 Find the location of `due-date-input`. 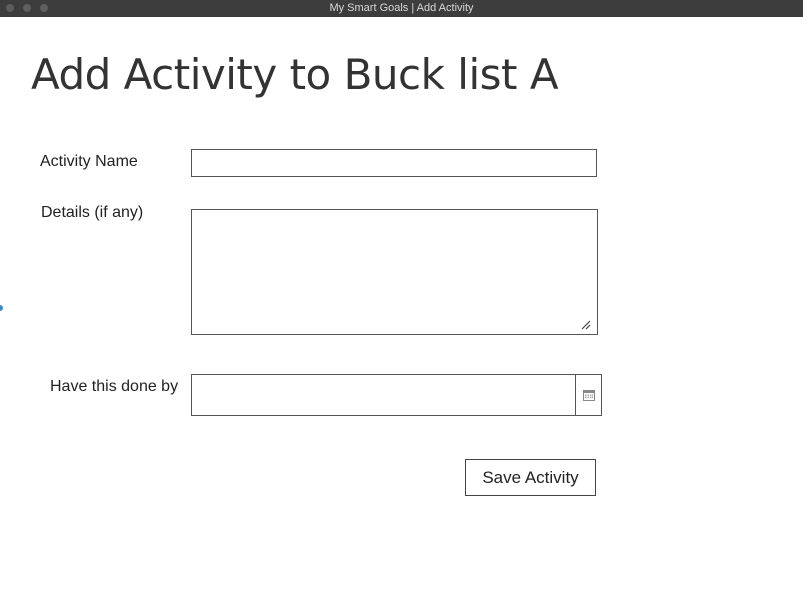

due-date-input is located at coordinates (383, 395).